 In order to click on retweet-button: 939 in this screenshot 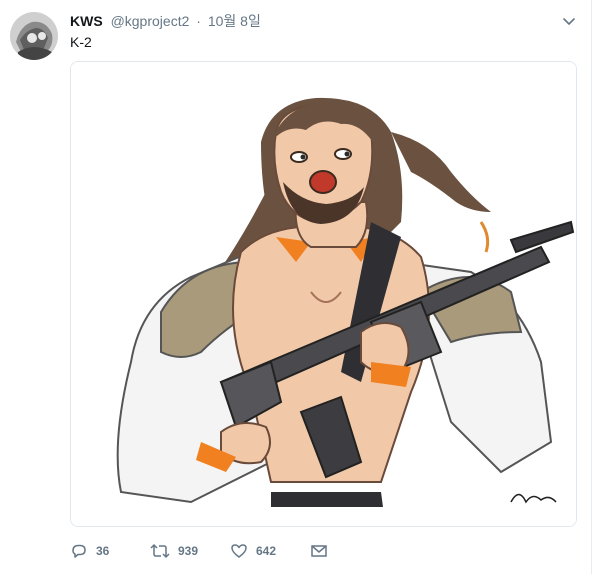, I will do `click(190, 551)`.